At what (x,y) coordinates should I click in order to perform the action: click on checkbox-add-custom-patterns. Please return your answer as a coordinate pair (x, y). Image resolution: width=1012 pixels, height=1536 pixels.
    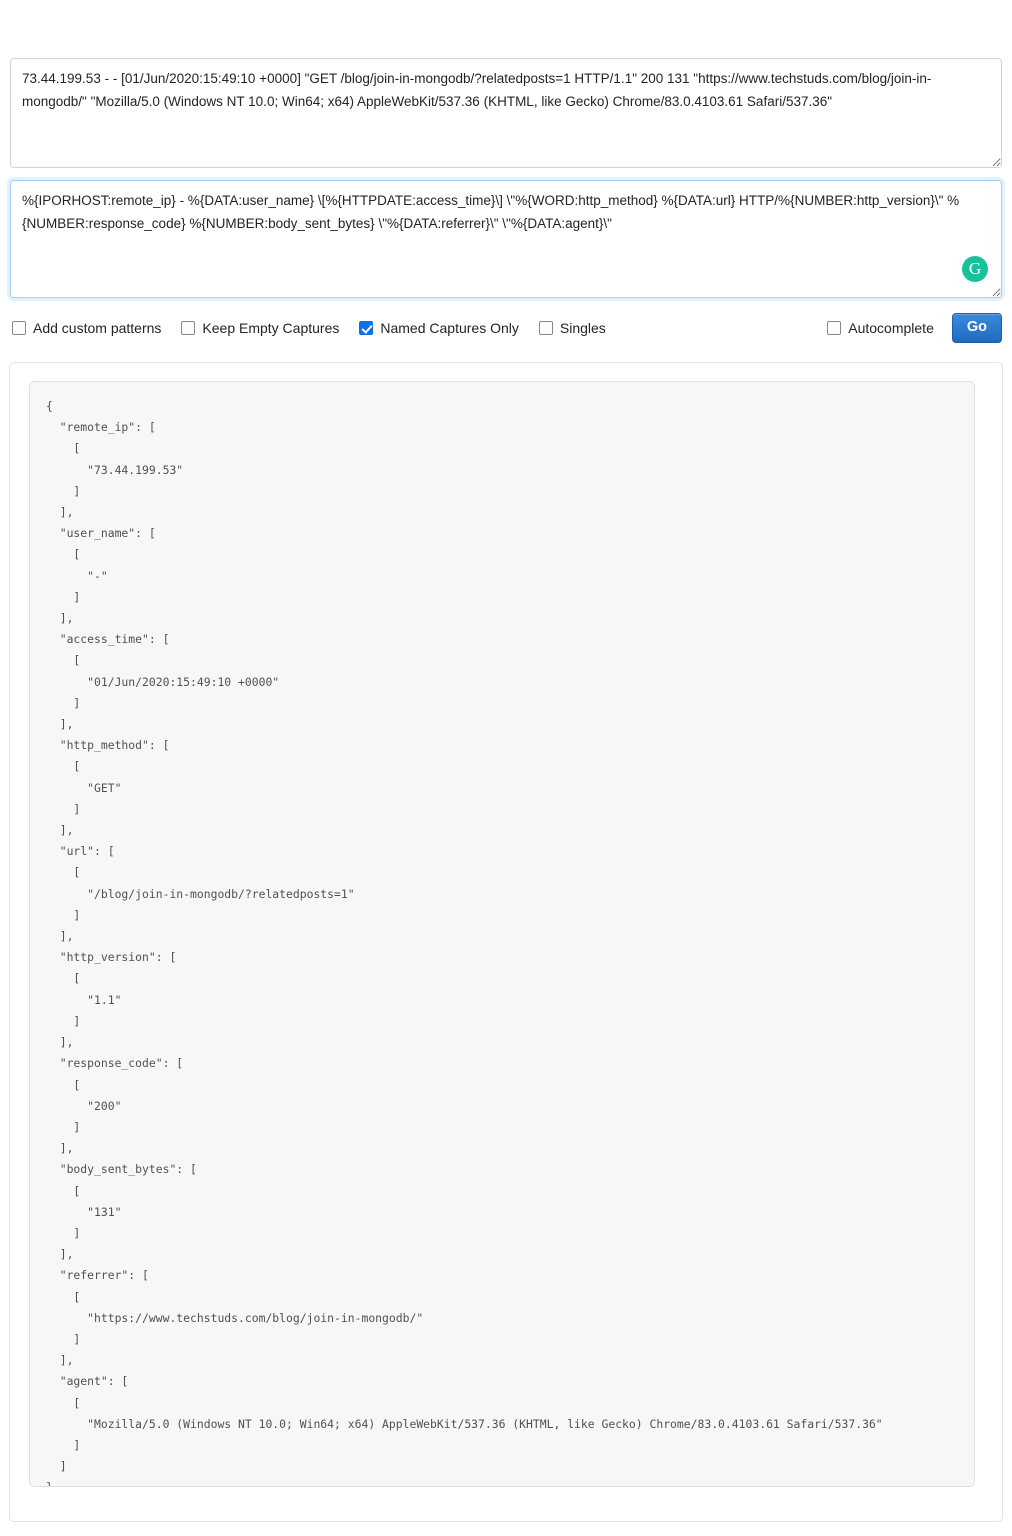
    Looking at the image, I should click on (19, 328).